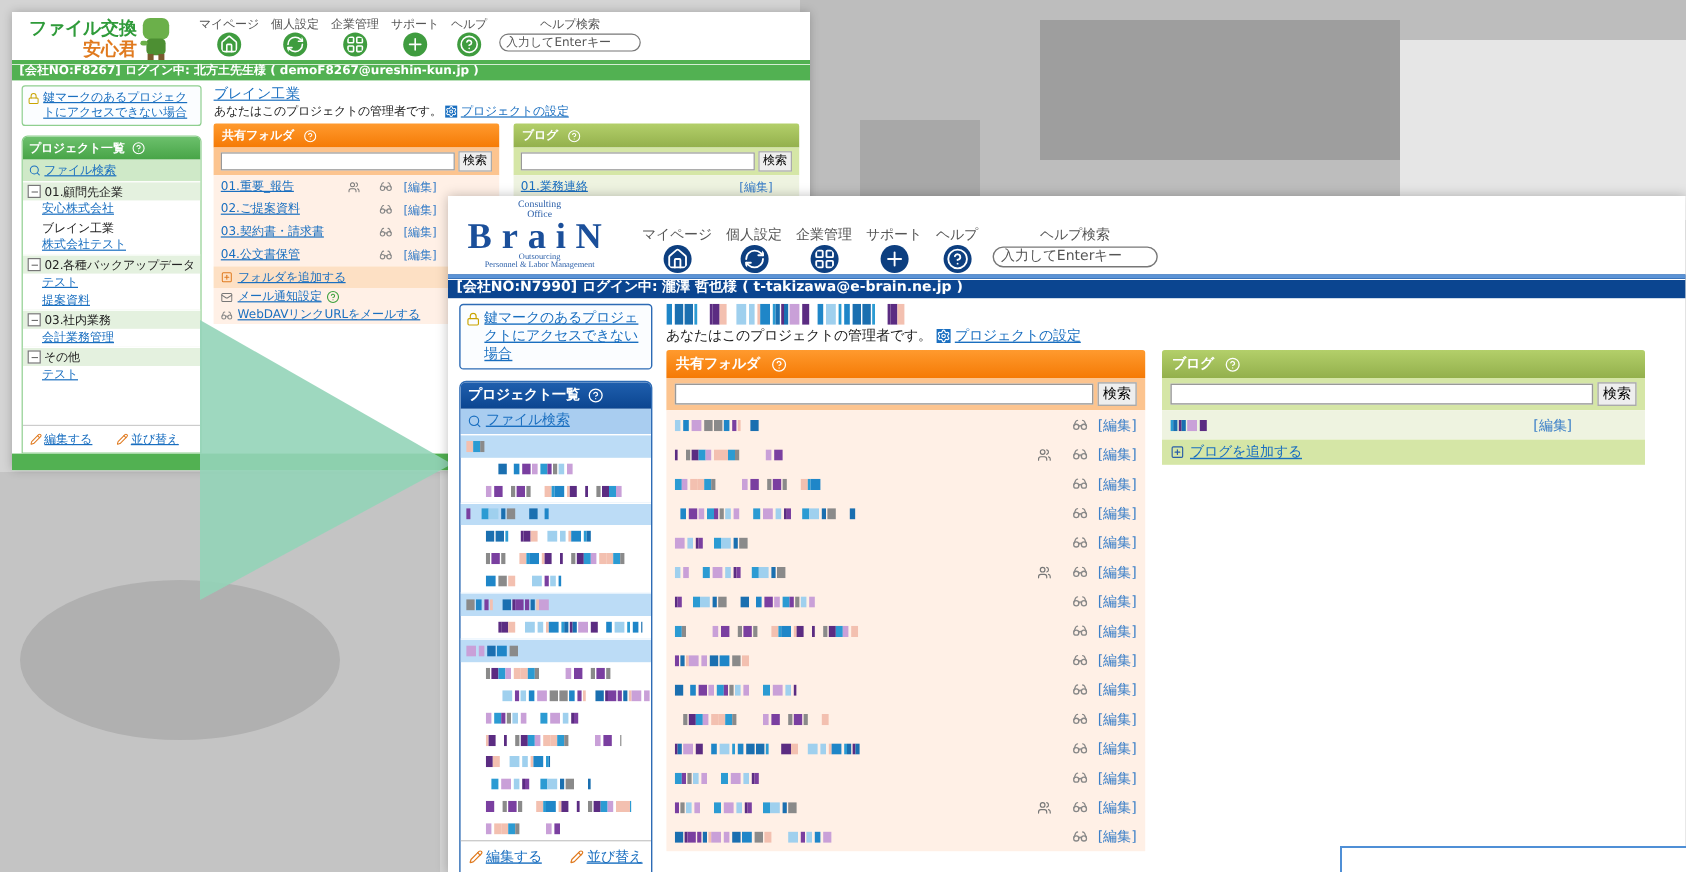 The image size is (1686, 872). Describe the element at coordinates (82, 27) in the screenshot. I see `logo-wordmark: ファイル交換` at that location.